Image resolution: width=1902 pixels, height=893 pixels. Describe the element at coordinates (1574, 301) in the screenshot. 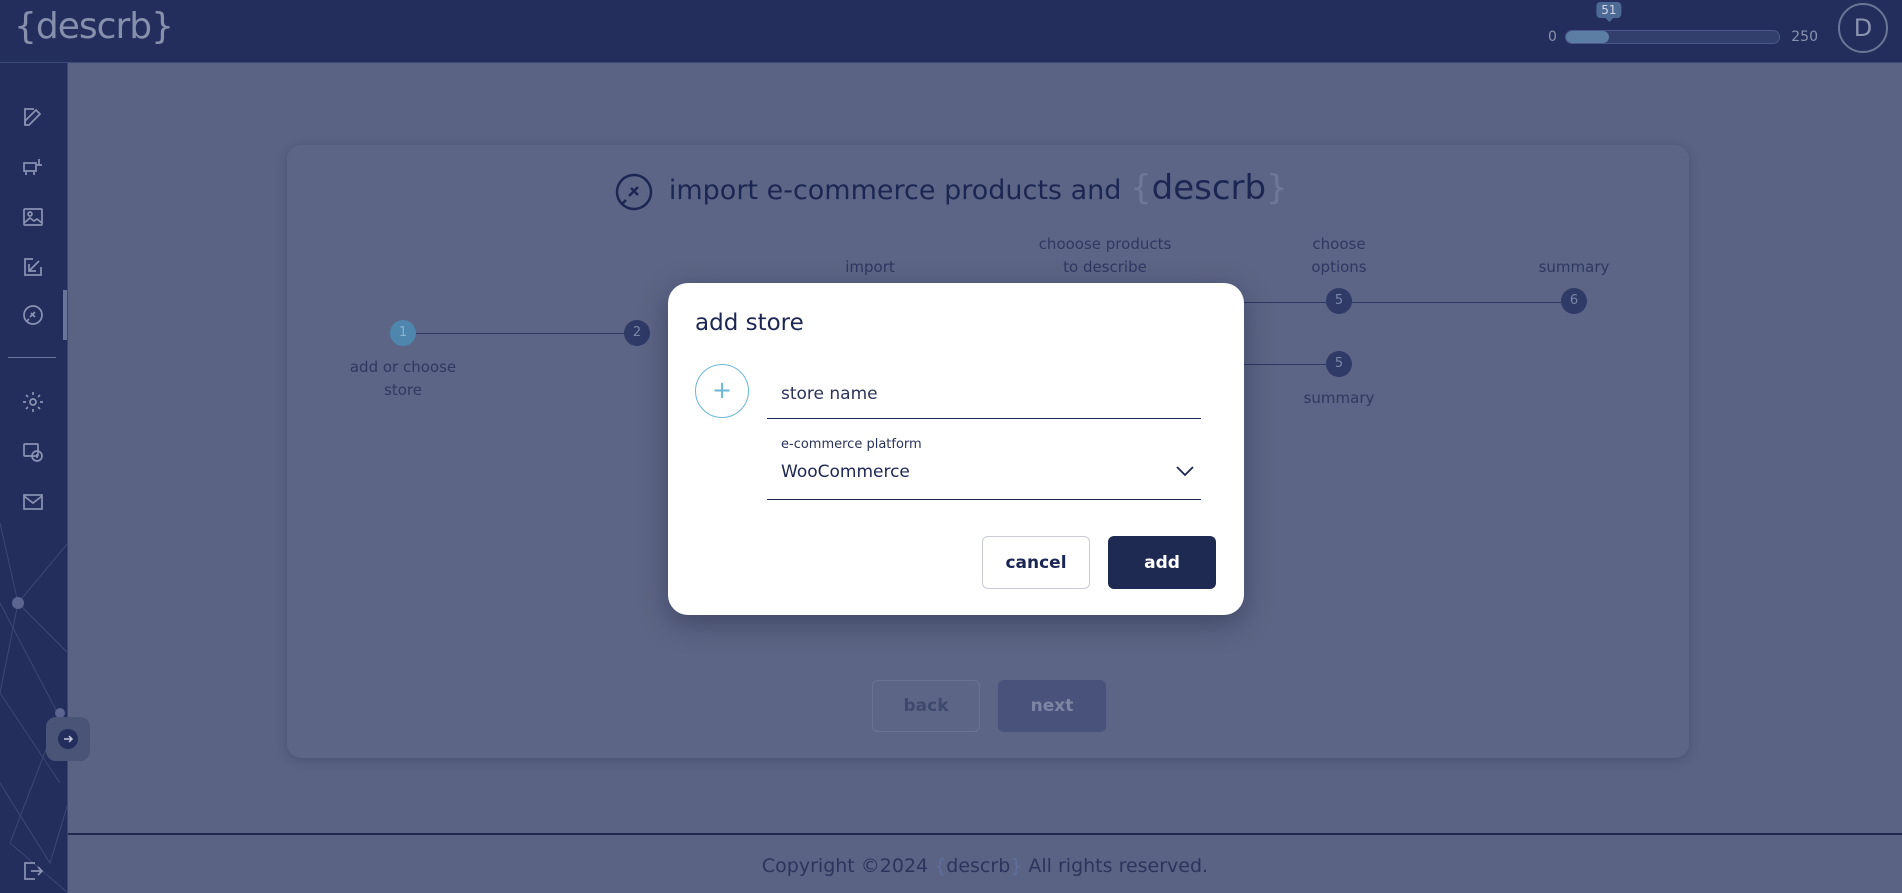

I see `step-6-dot: 6` at that location.